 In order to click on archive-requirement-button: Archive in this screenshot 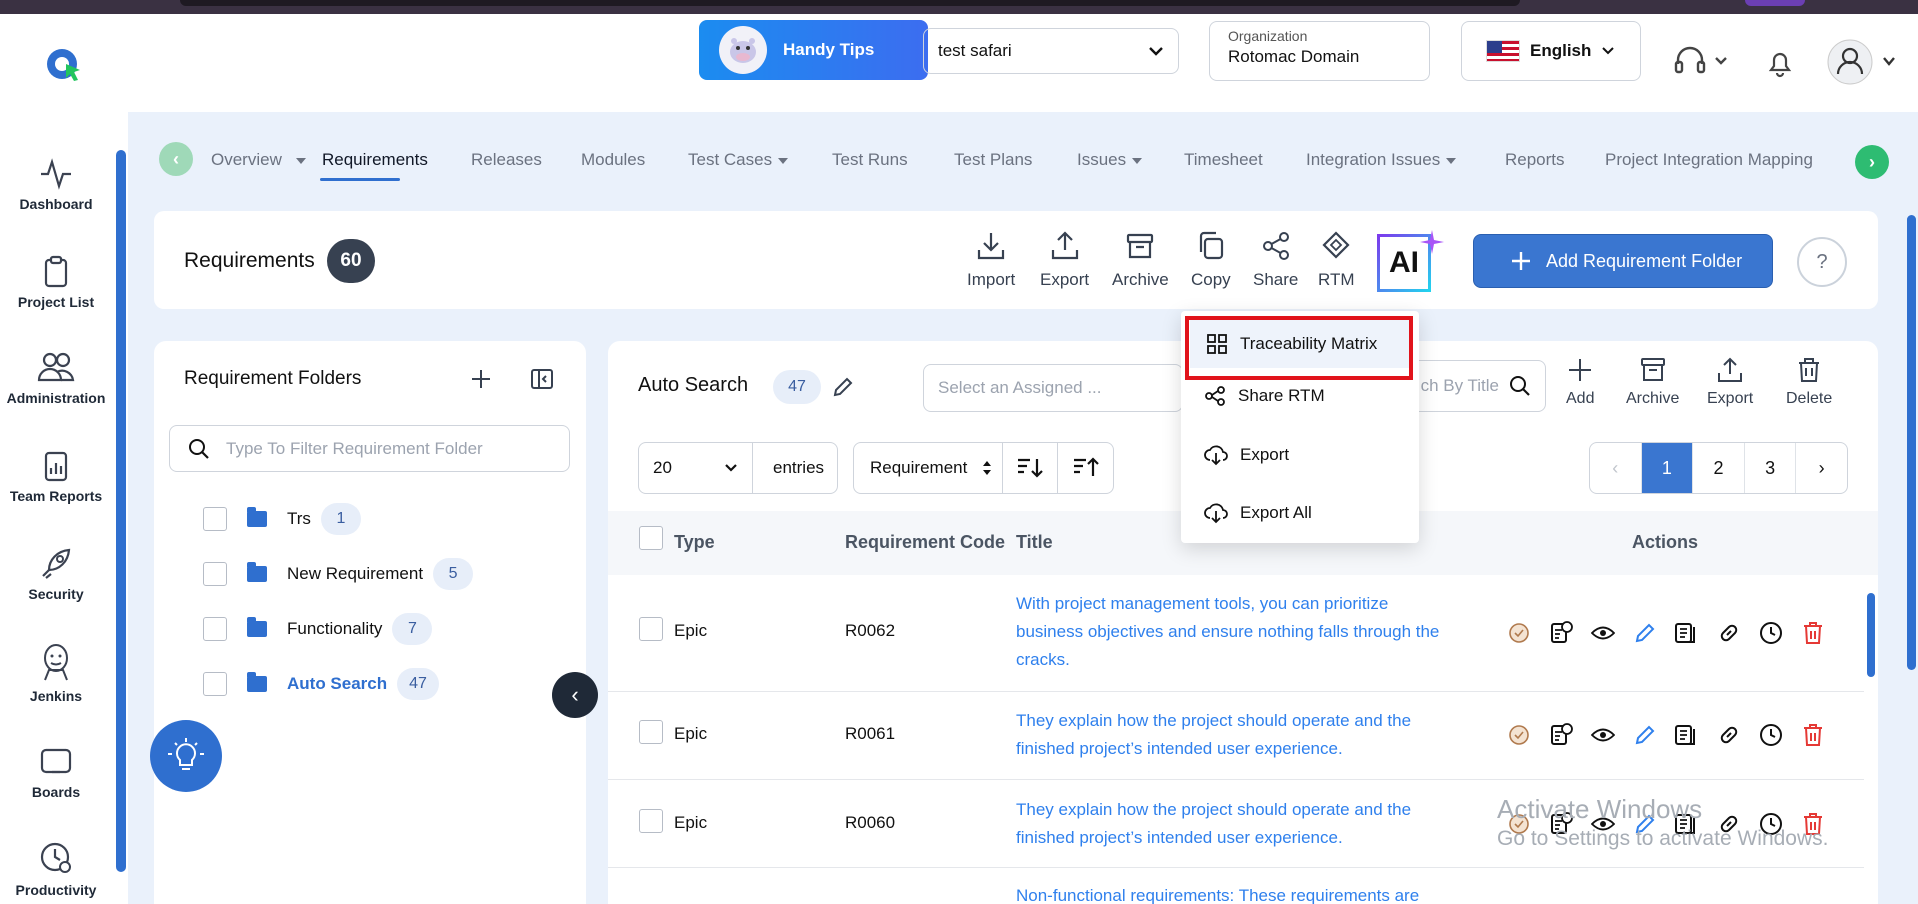, I will do `click(1652, 382)`.